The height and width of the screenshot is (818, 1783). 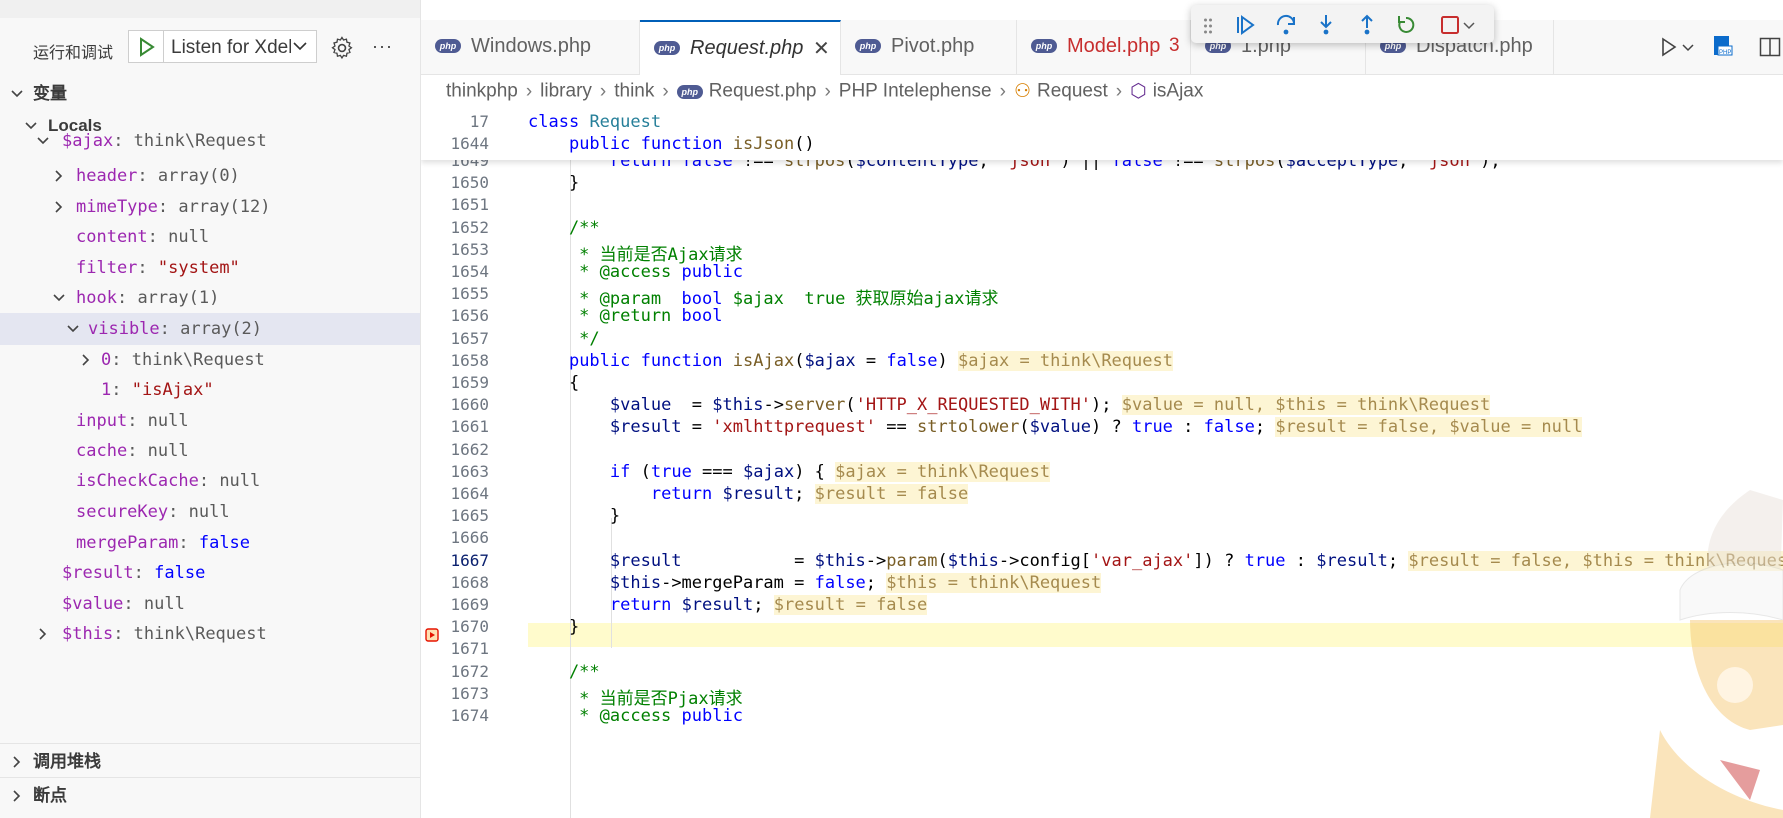 What do you see at coordinates (455, 426) in the screenshot?
I see `line-number: 1661` at bounding box center [455, 426].